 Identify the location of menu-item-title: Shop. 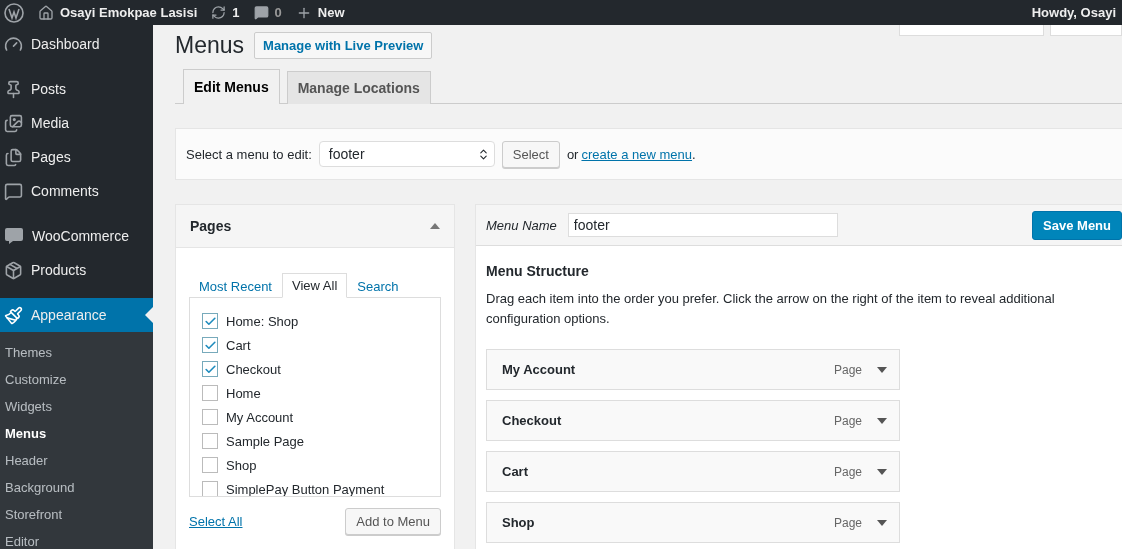
(519, 522).